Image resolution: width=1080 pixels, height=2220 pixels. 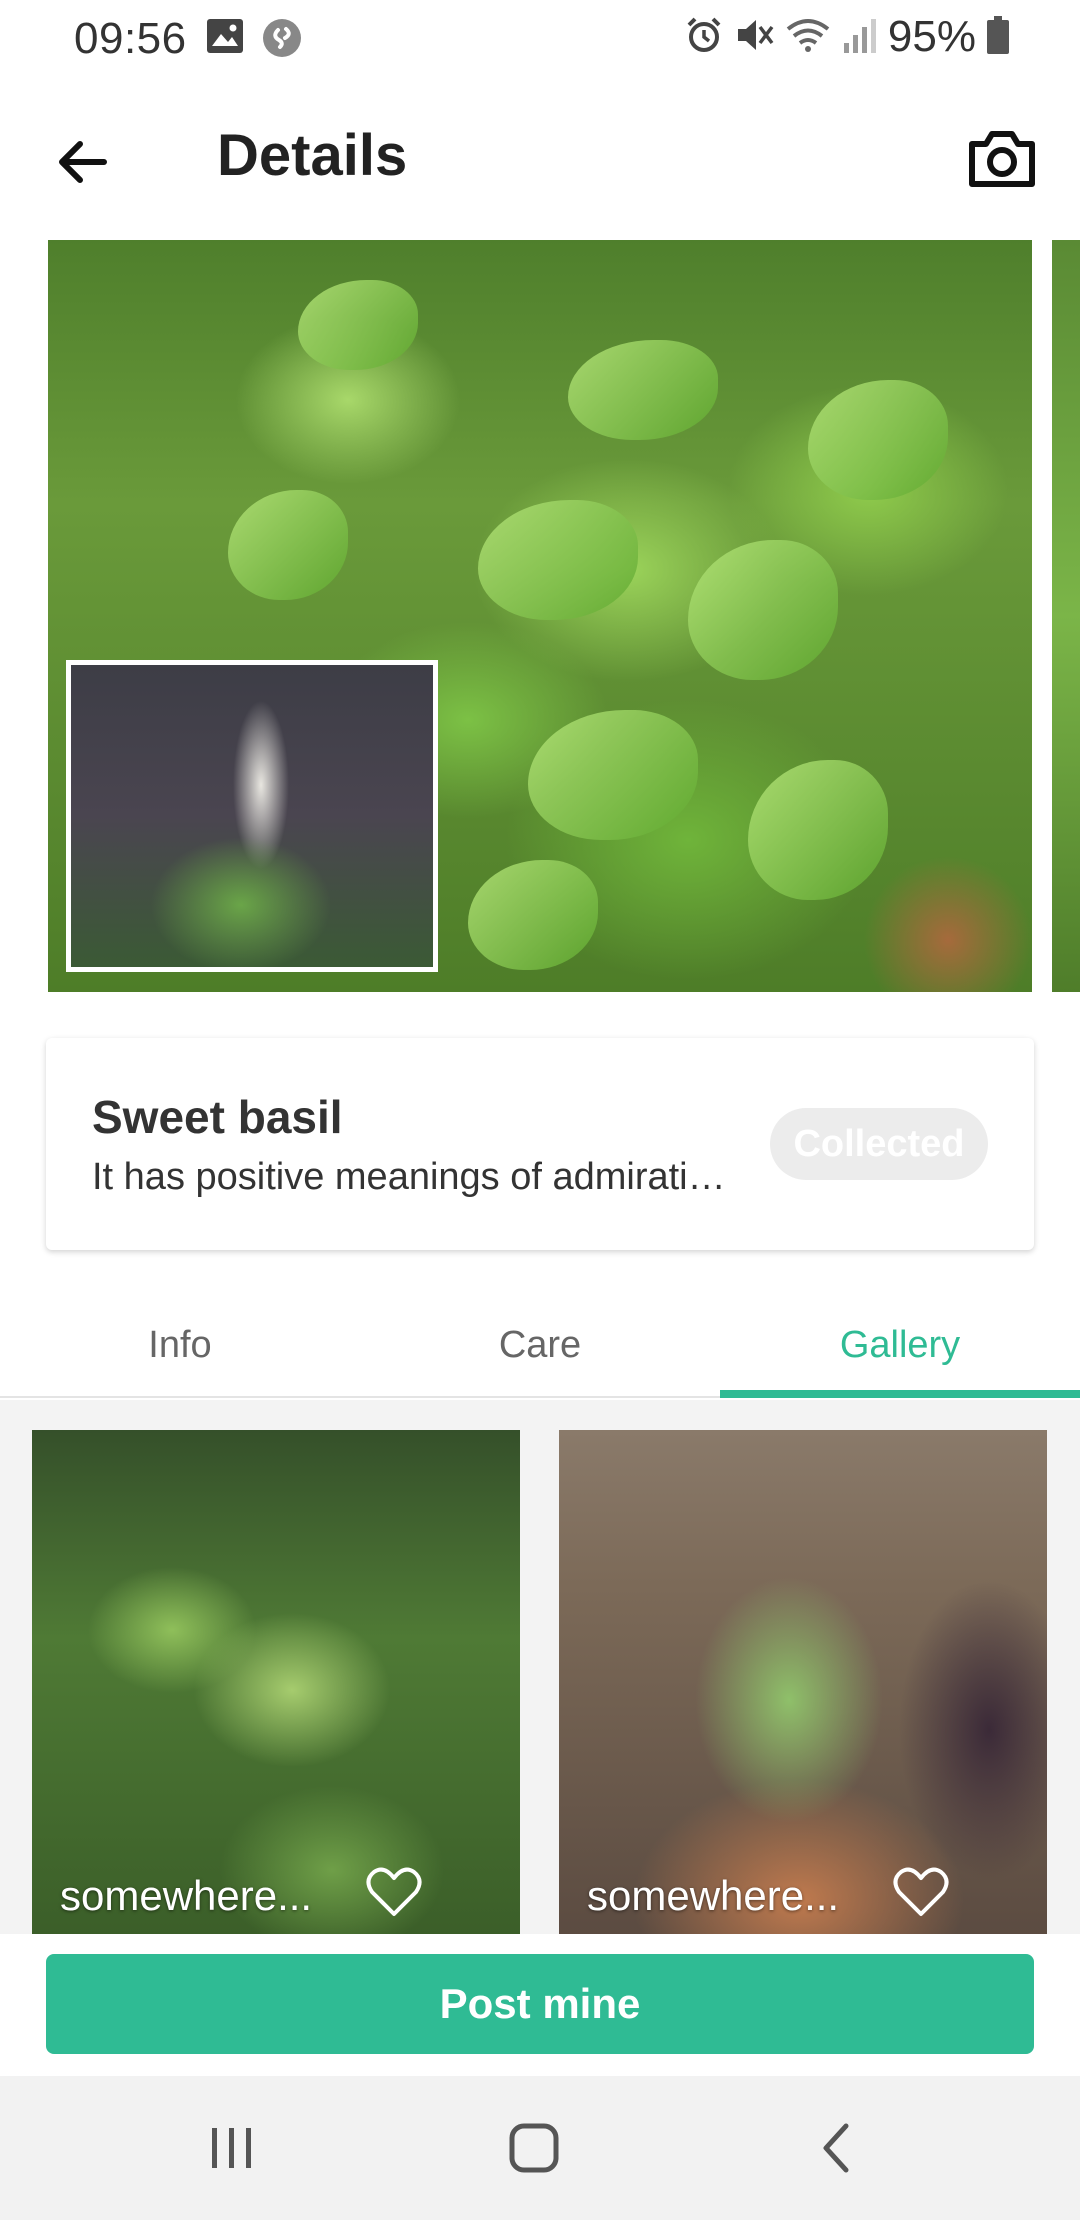 What do you see at coordinates (540, 38) in the screenshot?
I see `status-bar: 09:56 95%` at bounding box center [540, 38].